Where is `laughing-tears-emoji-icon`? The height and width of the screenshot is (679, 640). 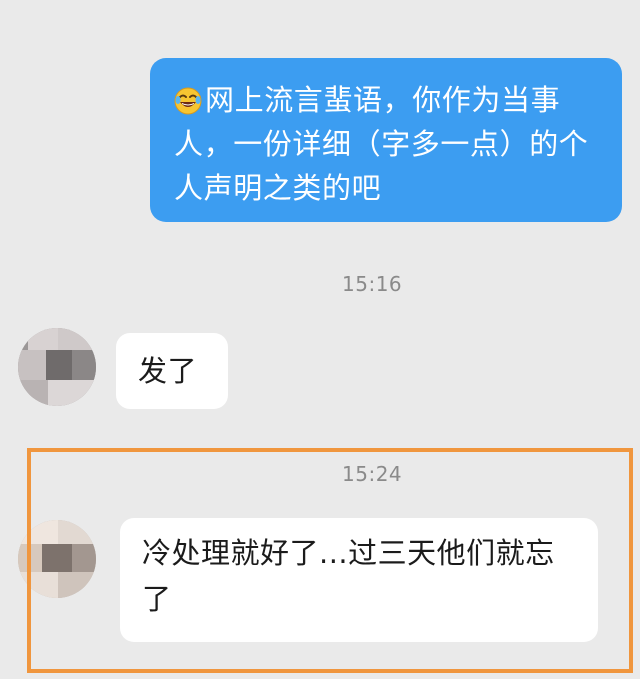
laughing-tears-emoji-icon is located at coordinates (188, 101).